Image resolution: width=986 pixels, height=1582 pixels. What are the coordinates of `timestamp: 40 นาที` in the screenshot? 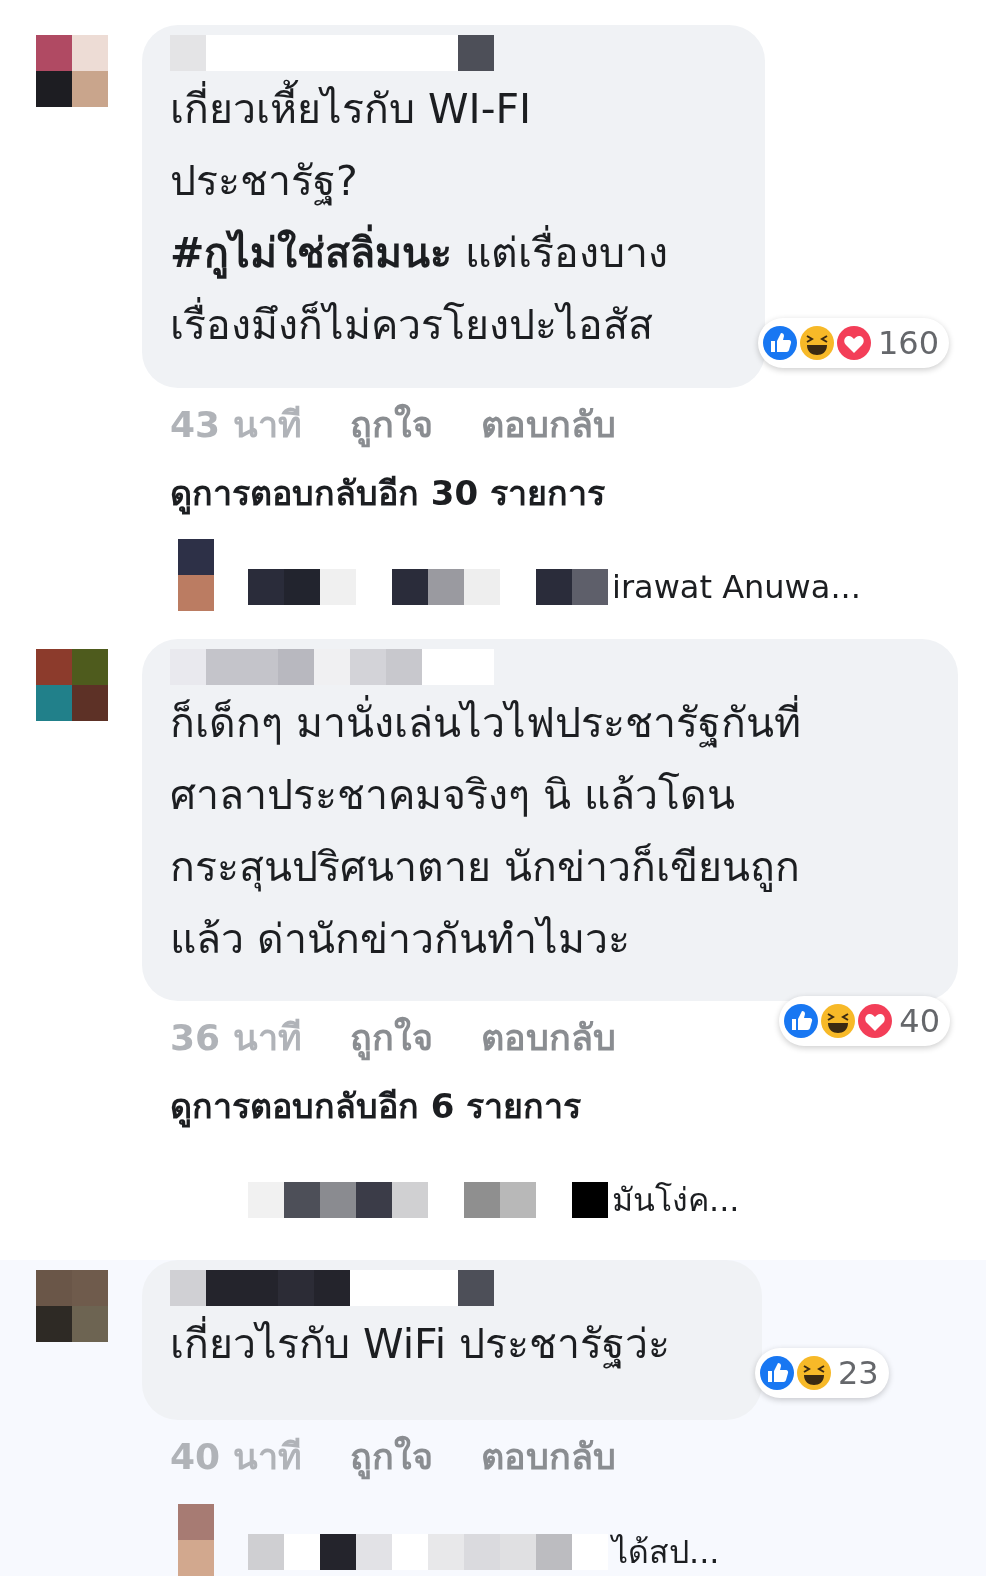 It's located at (236, 1457).